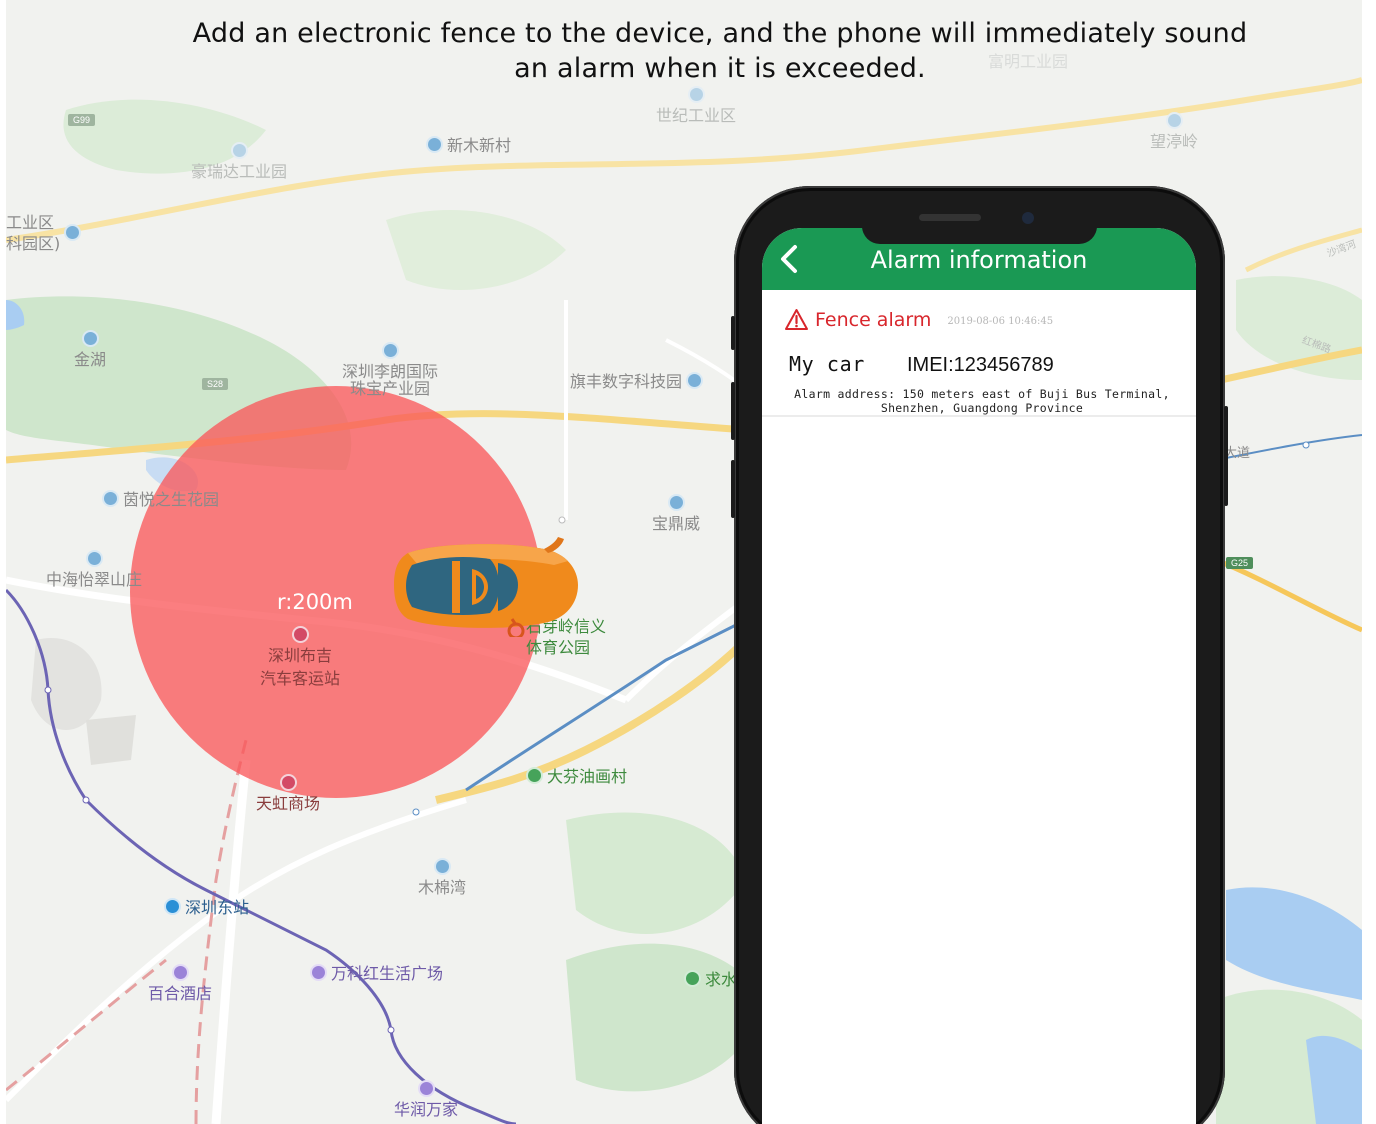 The image size is (1376, 1124). What do you see at coordinates (576, 775) in the screenshot?
I see `poi-dafen: 大芬油画村` at bounding box center [576, 775].